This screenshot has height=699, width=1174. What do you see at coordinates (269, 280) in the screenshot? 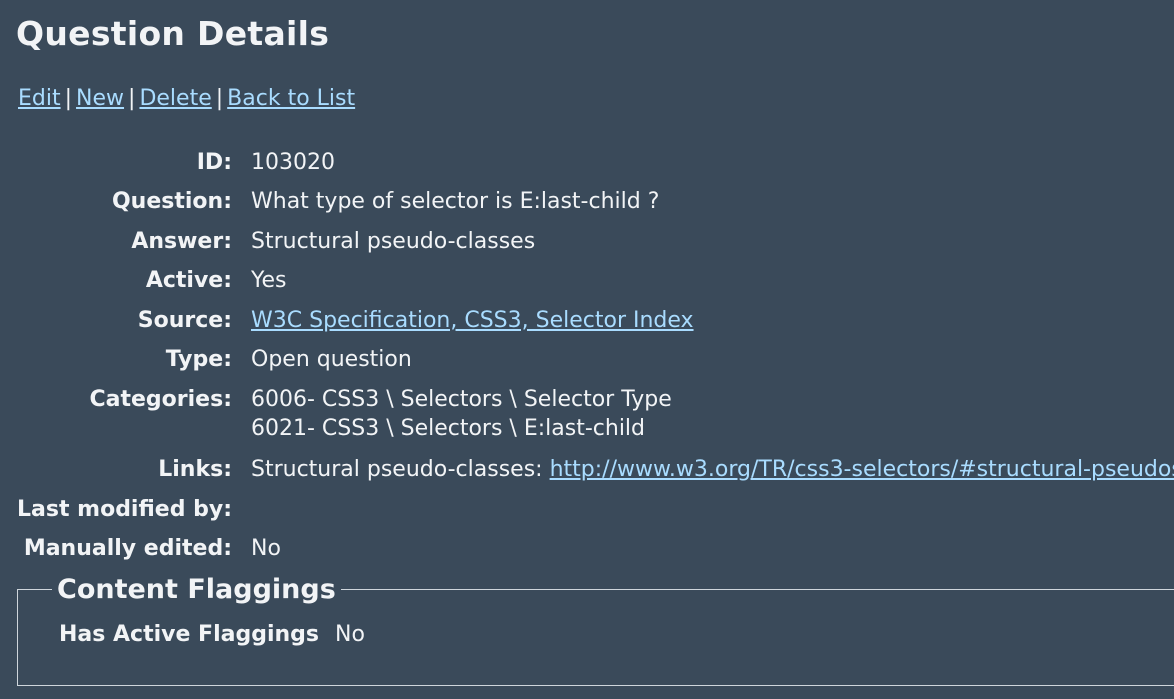
I see `active-value: Yes` at bounding box center [269, 280].